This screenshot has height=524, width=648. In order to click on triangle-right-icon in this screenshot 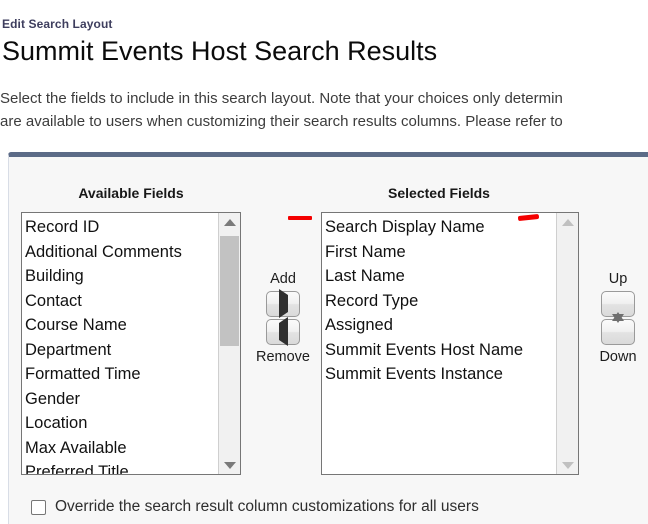, I will do `click(283, 303)`.